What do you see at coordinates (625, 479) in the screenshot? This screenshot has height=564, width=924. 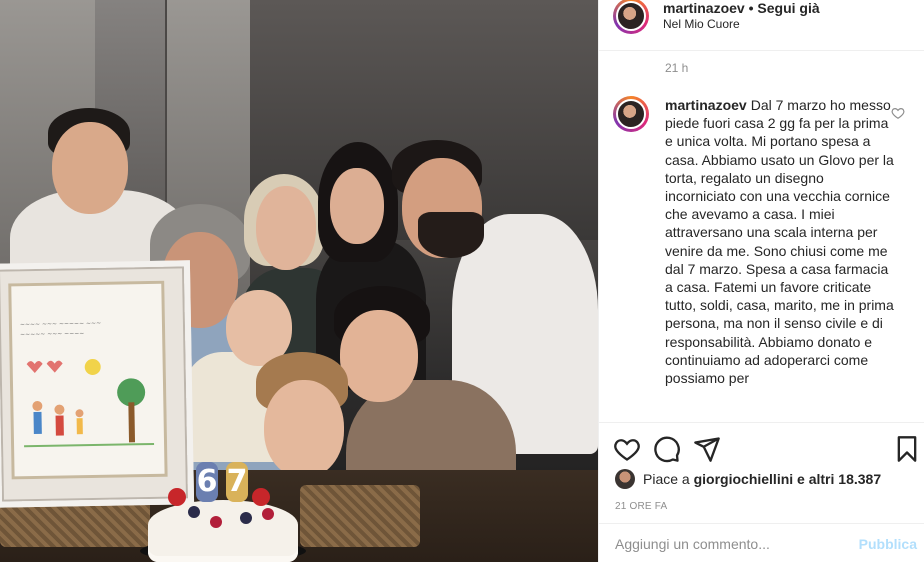 I see `liker-avatar` at bounding box center [625, 479].